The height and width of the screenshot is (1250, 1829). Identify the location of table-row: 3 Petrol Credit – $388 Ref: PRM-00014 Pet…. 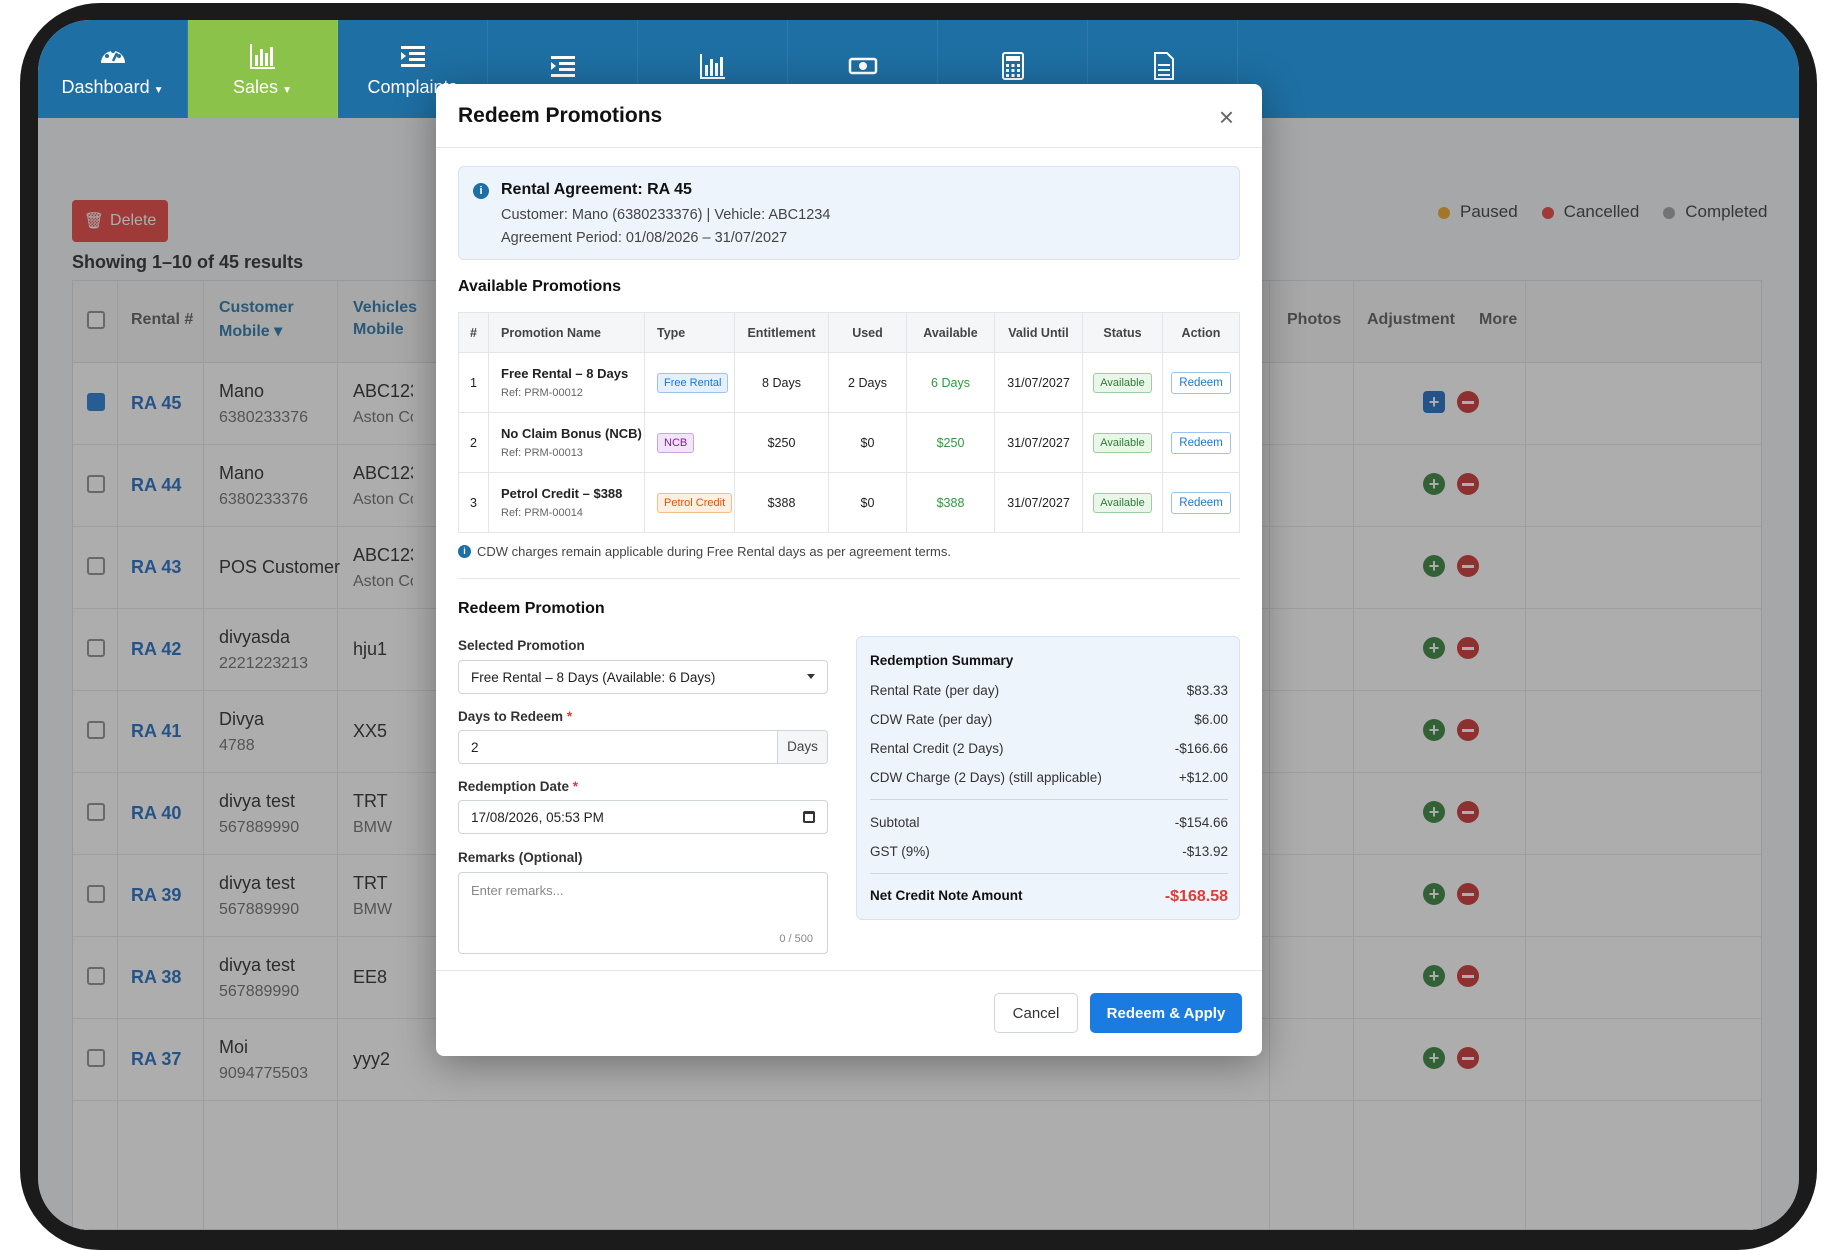
(849, 502).